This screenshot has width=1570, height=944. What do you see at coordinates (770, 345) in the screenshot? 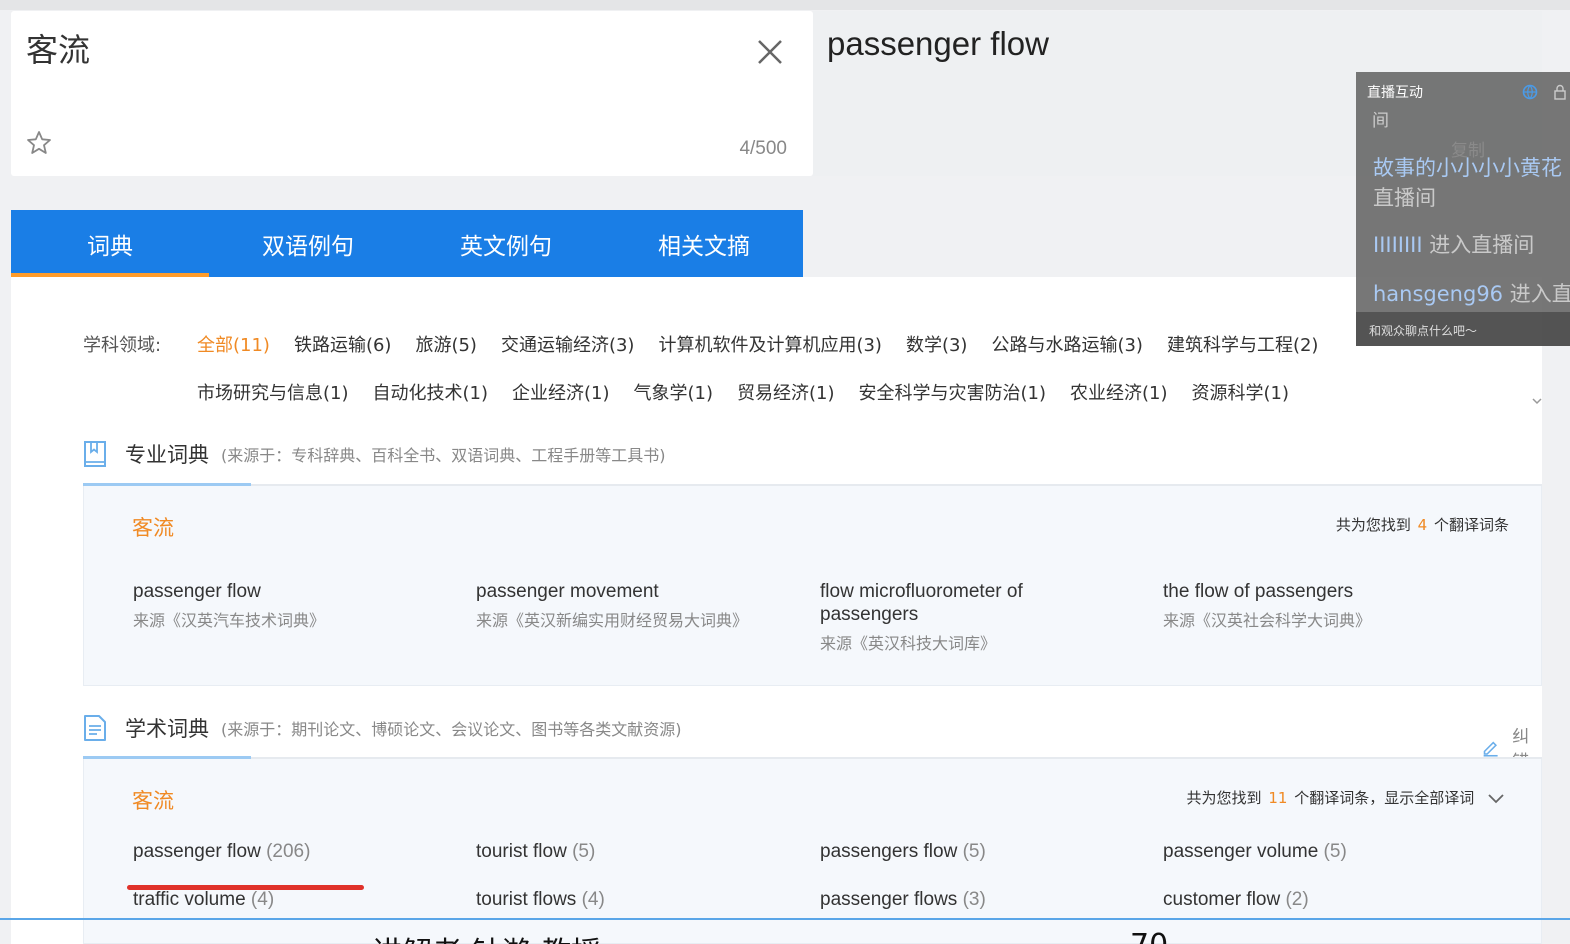
I see `filter-item: 计算机软件及计算机应用(3)` at bounding box center [770, 345].